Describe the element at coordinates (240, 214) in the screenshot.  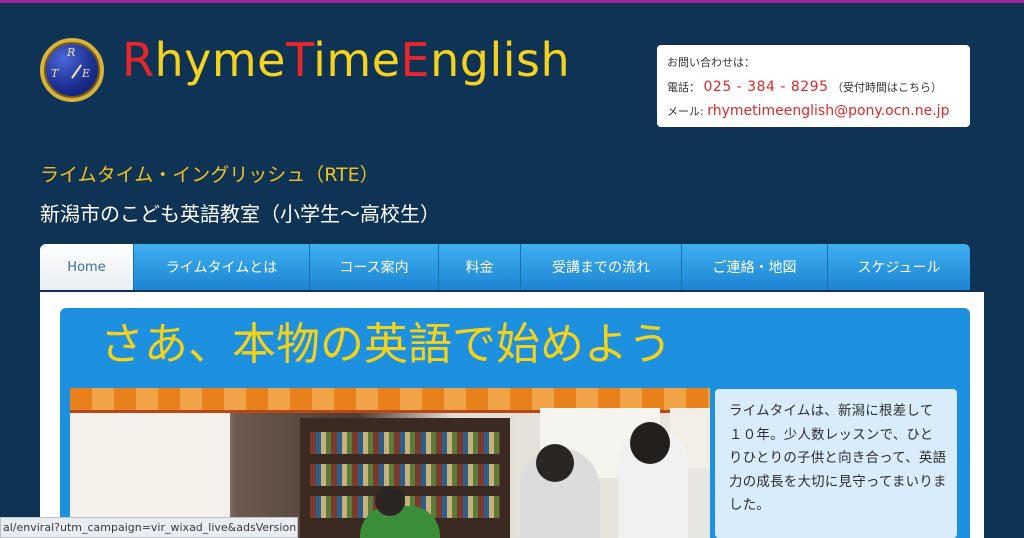
I see `site-tagline: 新潟市のこども英語教室（小学生～高校生）` at that location.